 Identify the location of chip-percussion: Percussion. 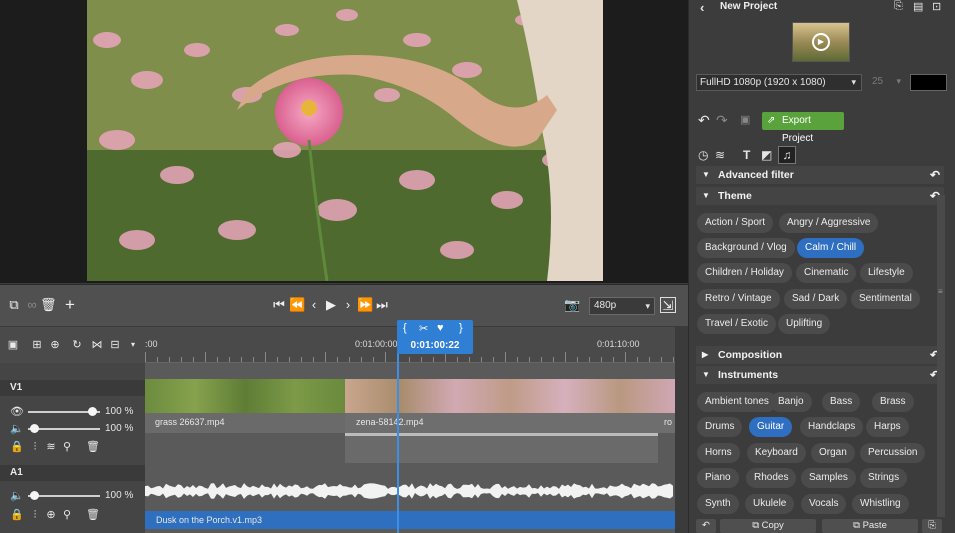
(893, 453).